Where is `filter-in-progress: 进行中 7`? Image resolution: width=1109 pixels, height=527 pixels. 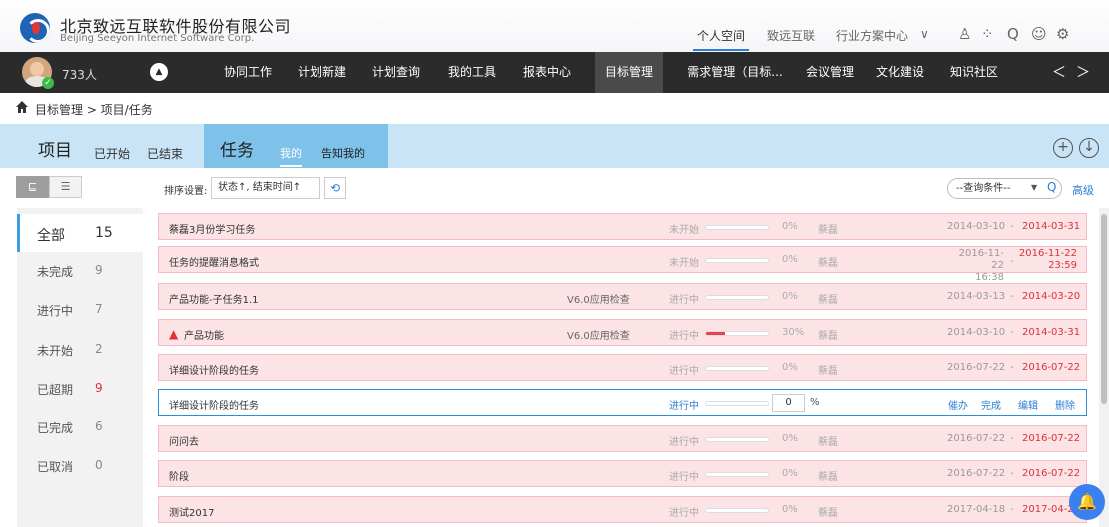
filter-in-progress: 进行中 7 is located at coordinates (80, 309).